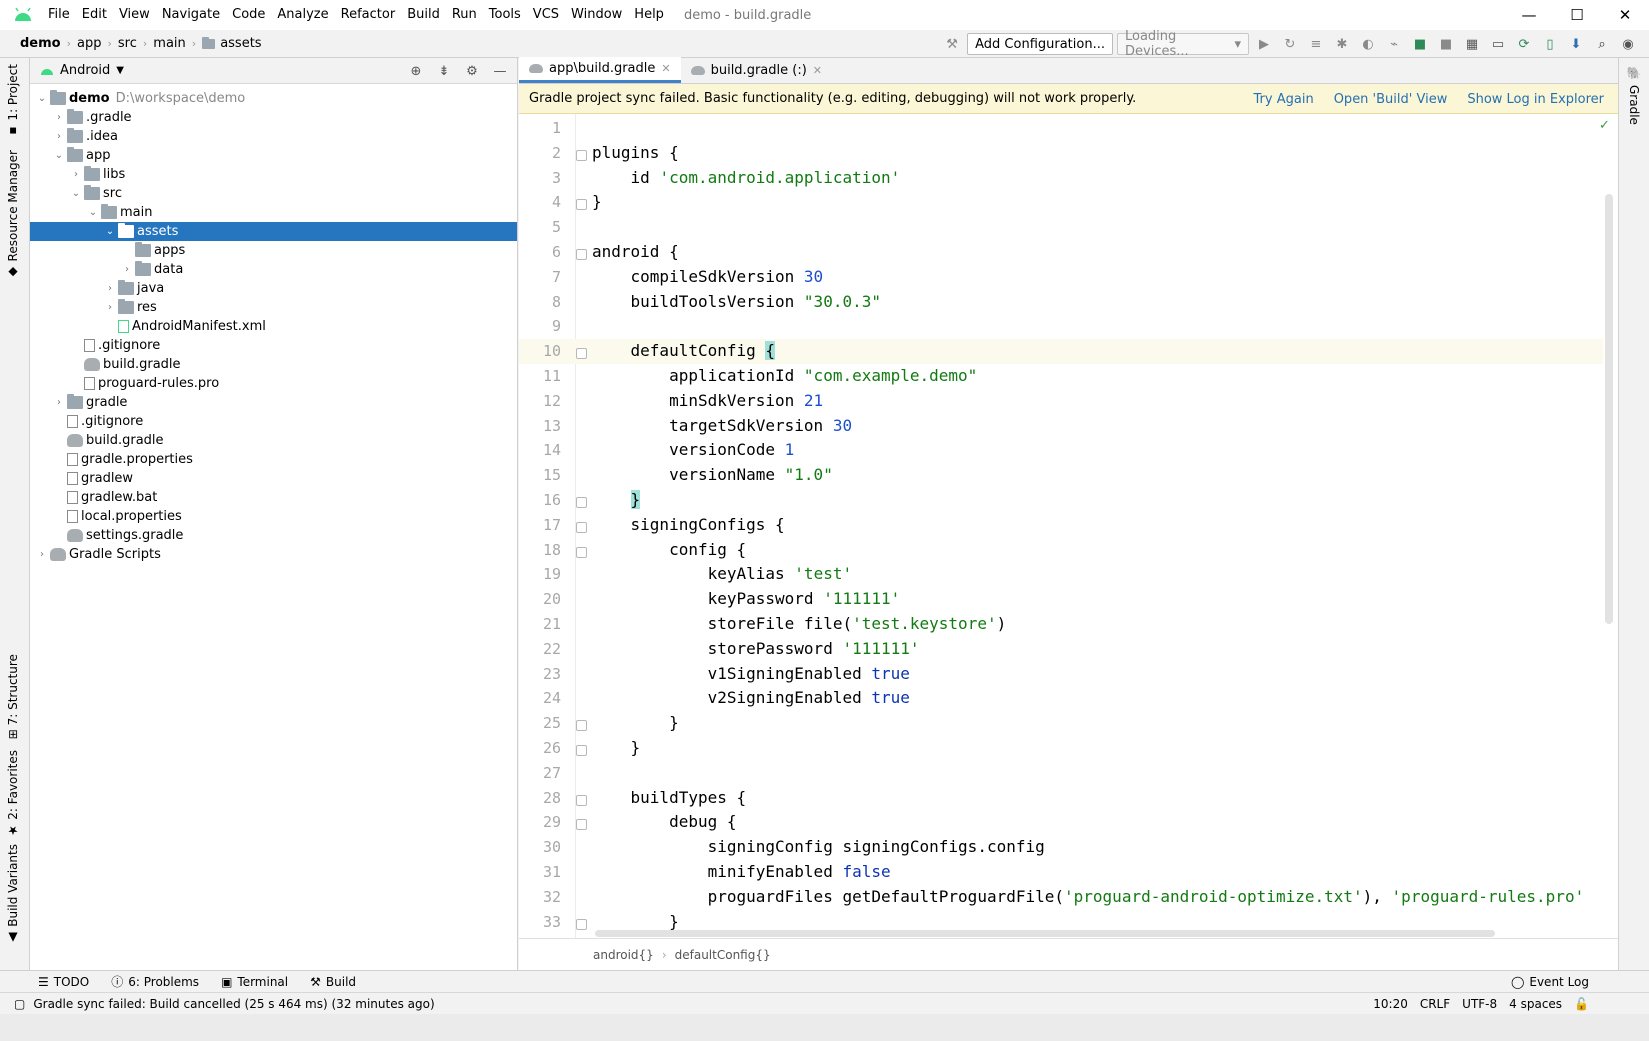 Image resolution: width=1649 pixels, height=1041 pixels. Describe the element at coordinates (635, 152) in the screenshot. I see `code-line: plugins {` at that location.